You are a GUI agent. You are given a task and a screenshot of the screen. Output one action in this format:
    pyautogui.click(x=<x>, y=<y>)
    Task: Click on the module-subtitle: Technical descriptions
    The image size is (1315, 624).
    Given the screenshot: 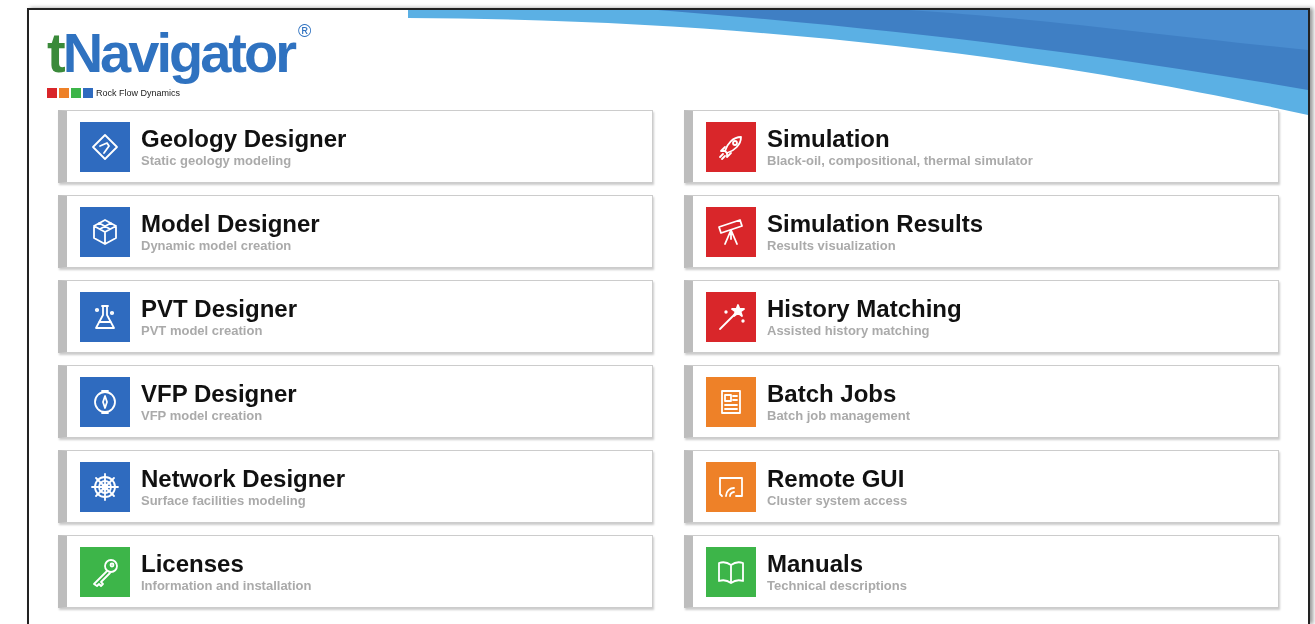 What is the action you would take?
    pyautogui.click(x=837, y=585)
    